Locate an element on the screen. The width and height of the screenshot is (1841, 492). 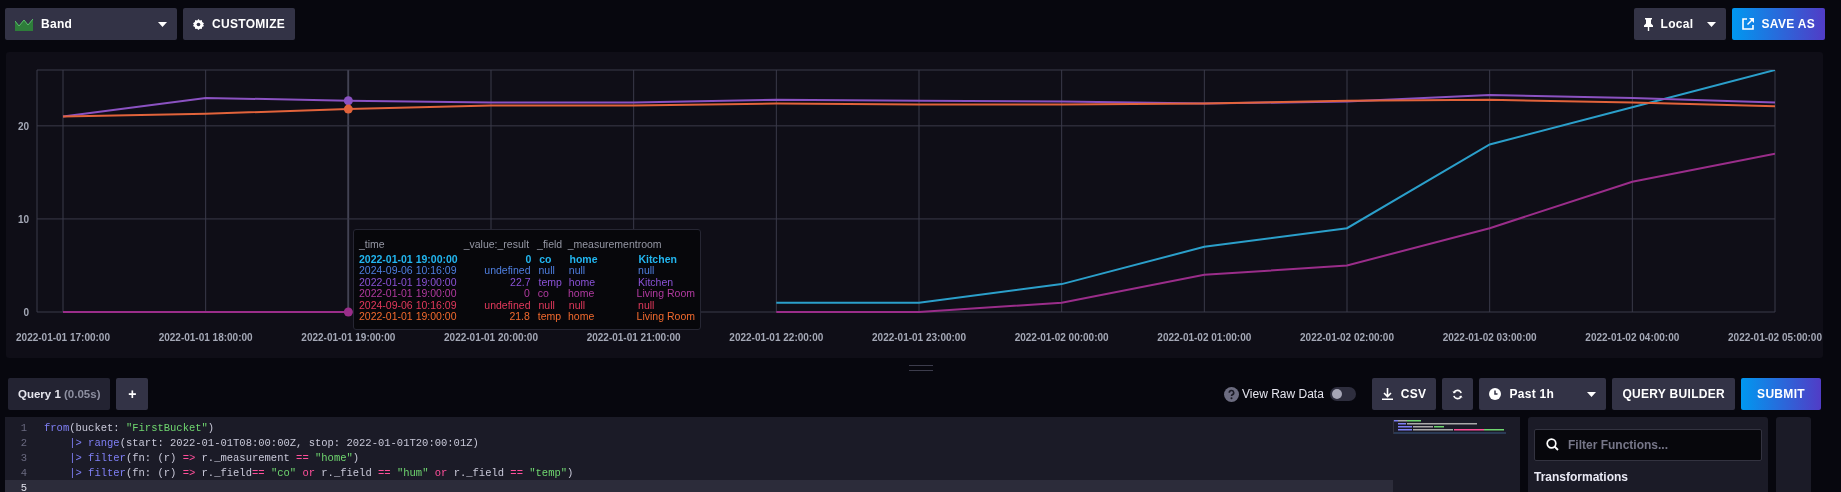
csv-button: CSV is located at coordinates (1404, 394).